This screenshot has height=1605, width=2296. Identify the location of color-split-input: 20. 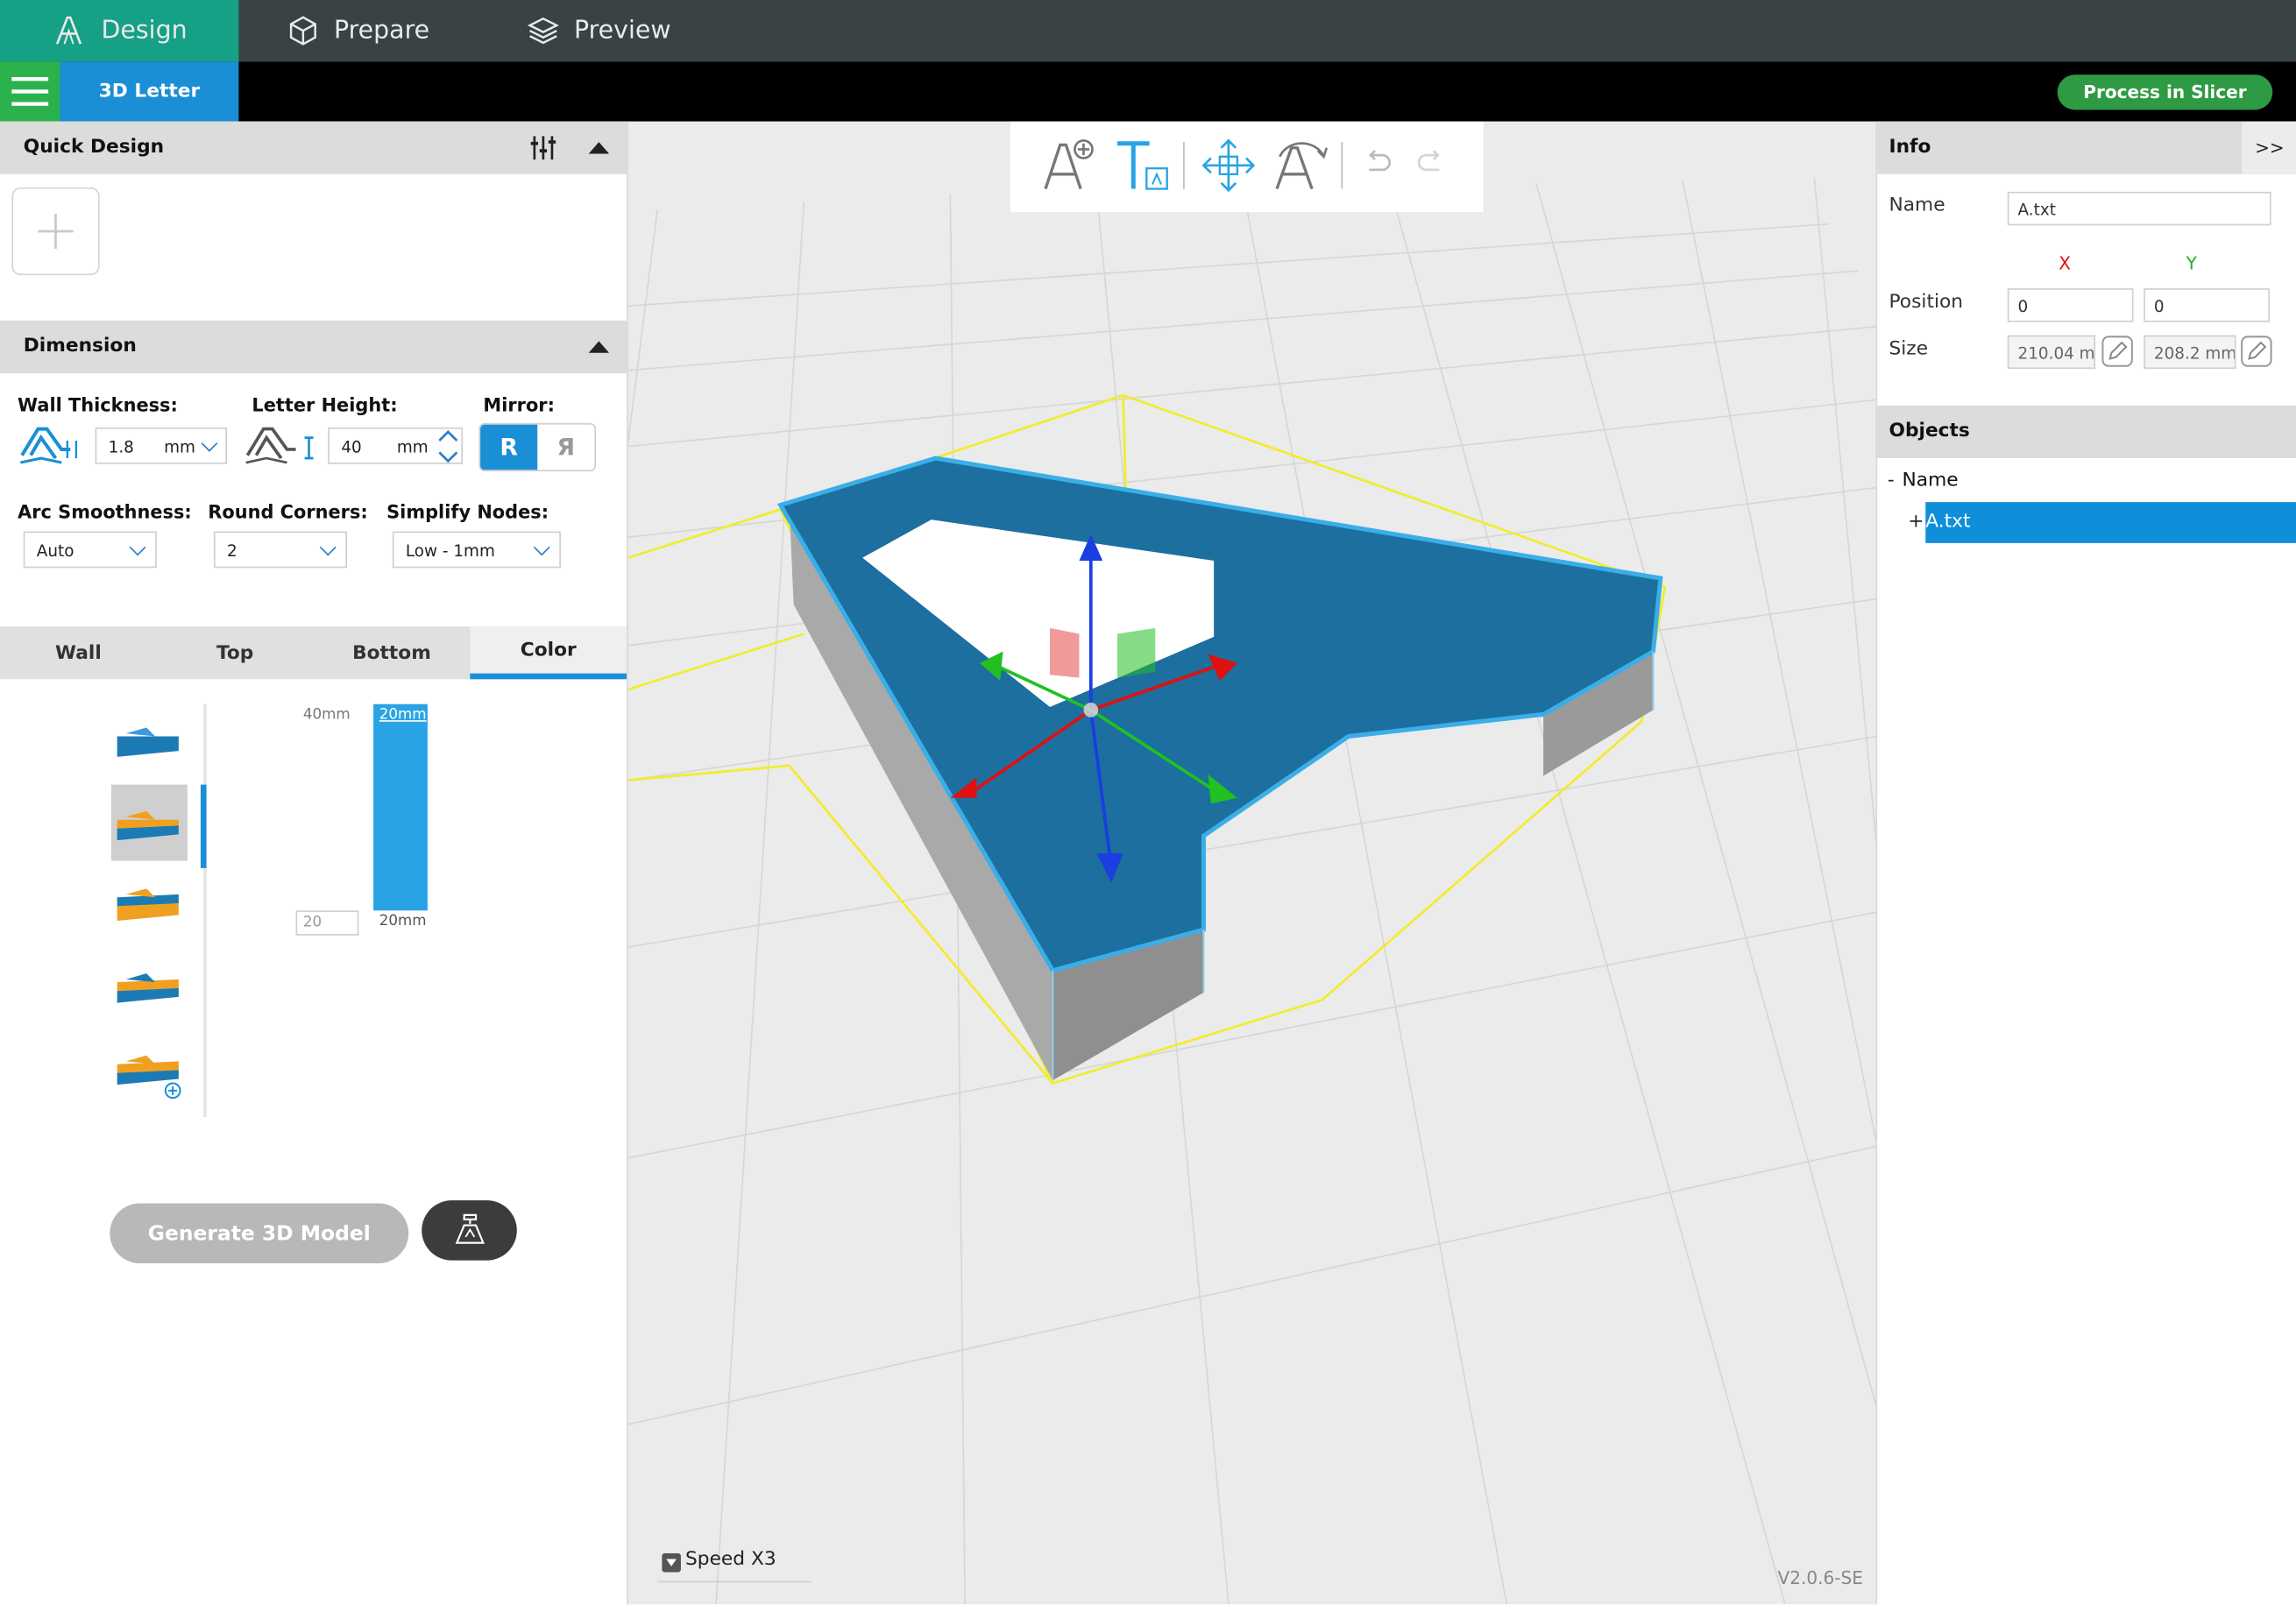
(327, 923).